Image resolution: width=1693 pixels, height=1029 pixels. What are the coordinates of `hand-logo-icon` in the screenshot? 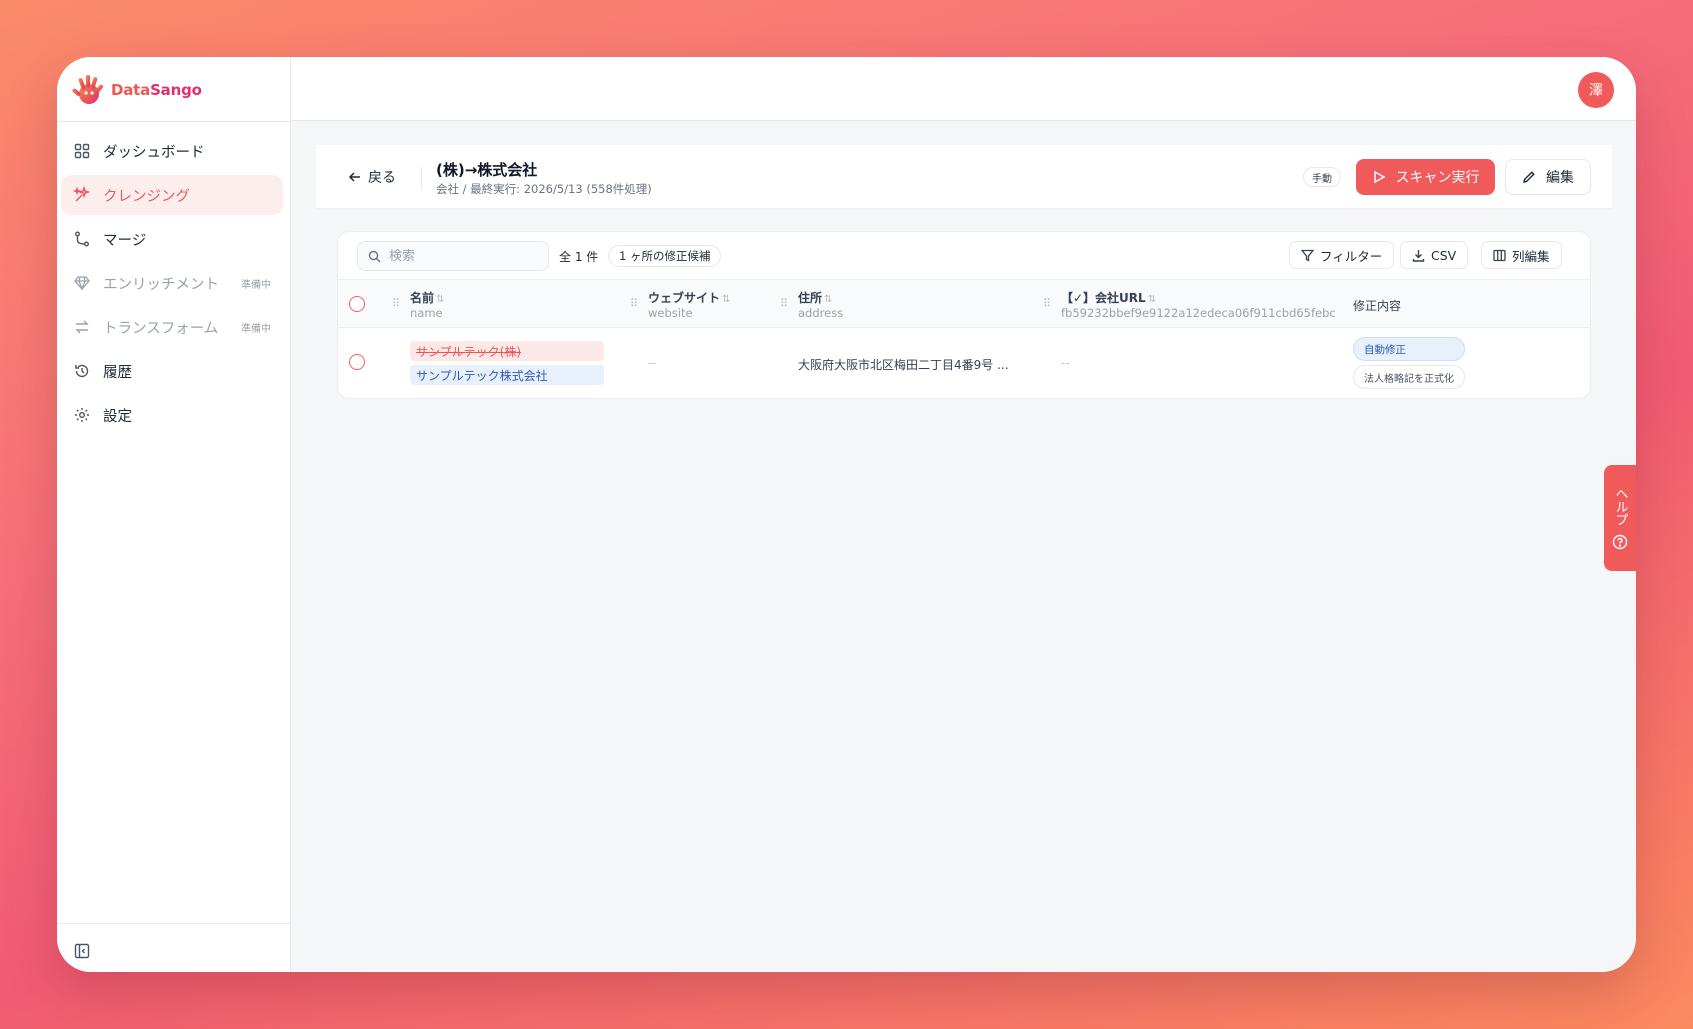 It's located at (87, 89).